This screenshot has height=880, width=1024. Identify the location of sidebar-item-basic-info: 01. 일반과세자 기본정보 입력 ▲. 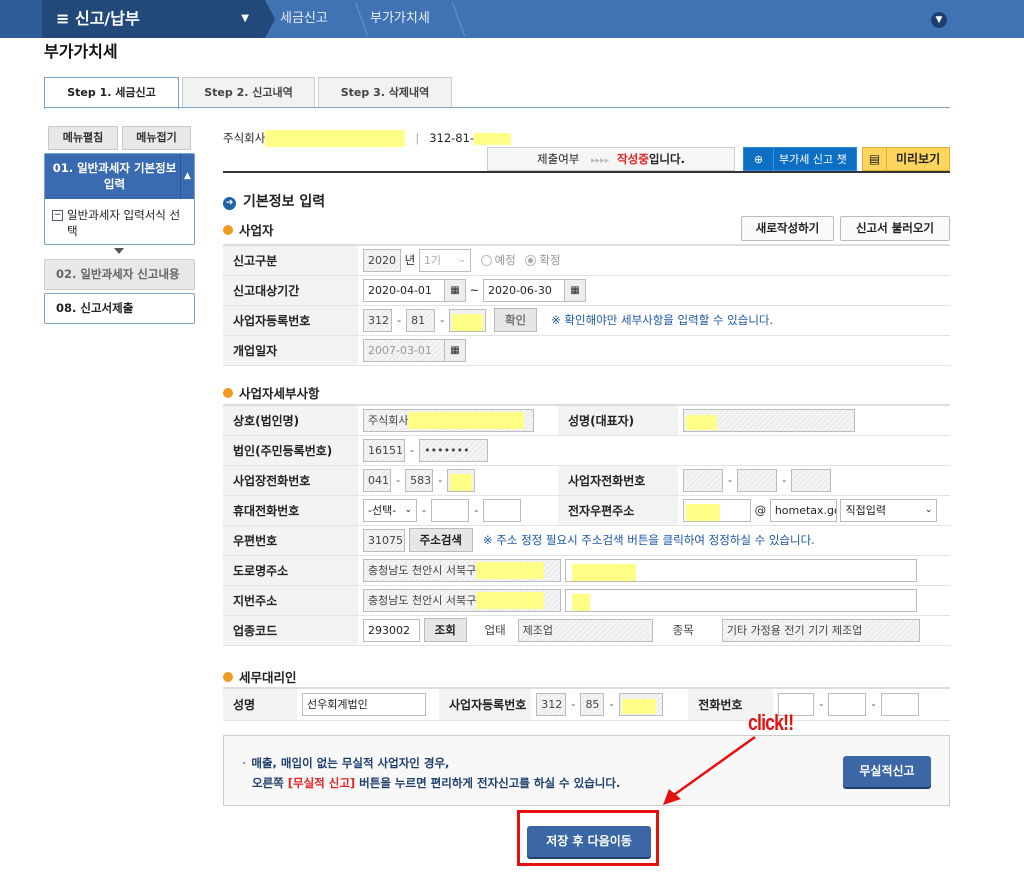
(119, 176).